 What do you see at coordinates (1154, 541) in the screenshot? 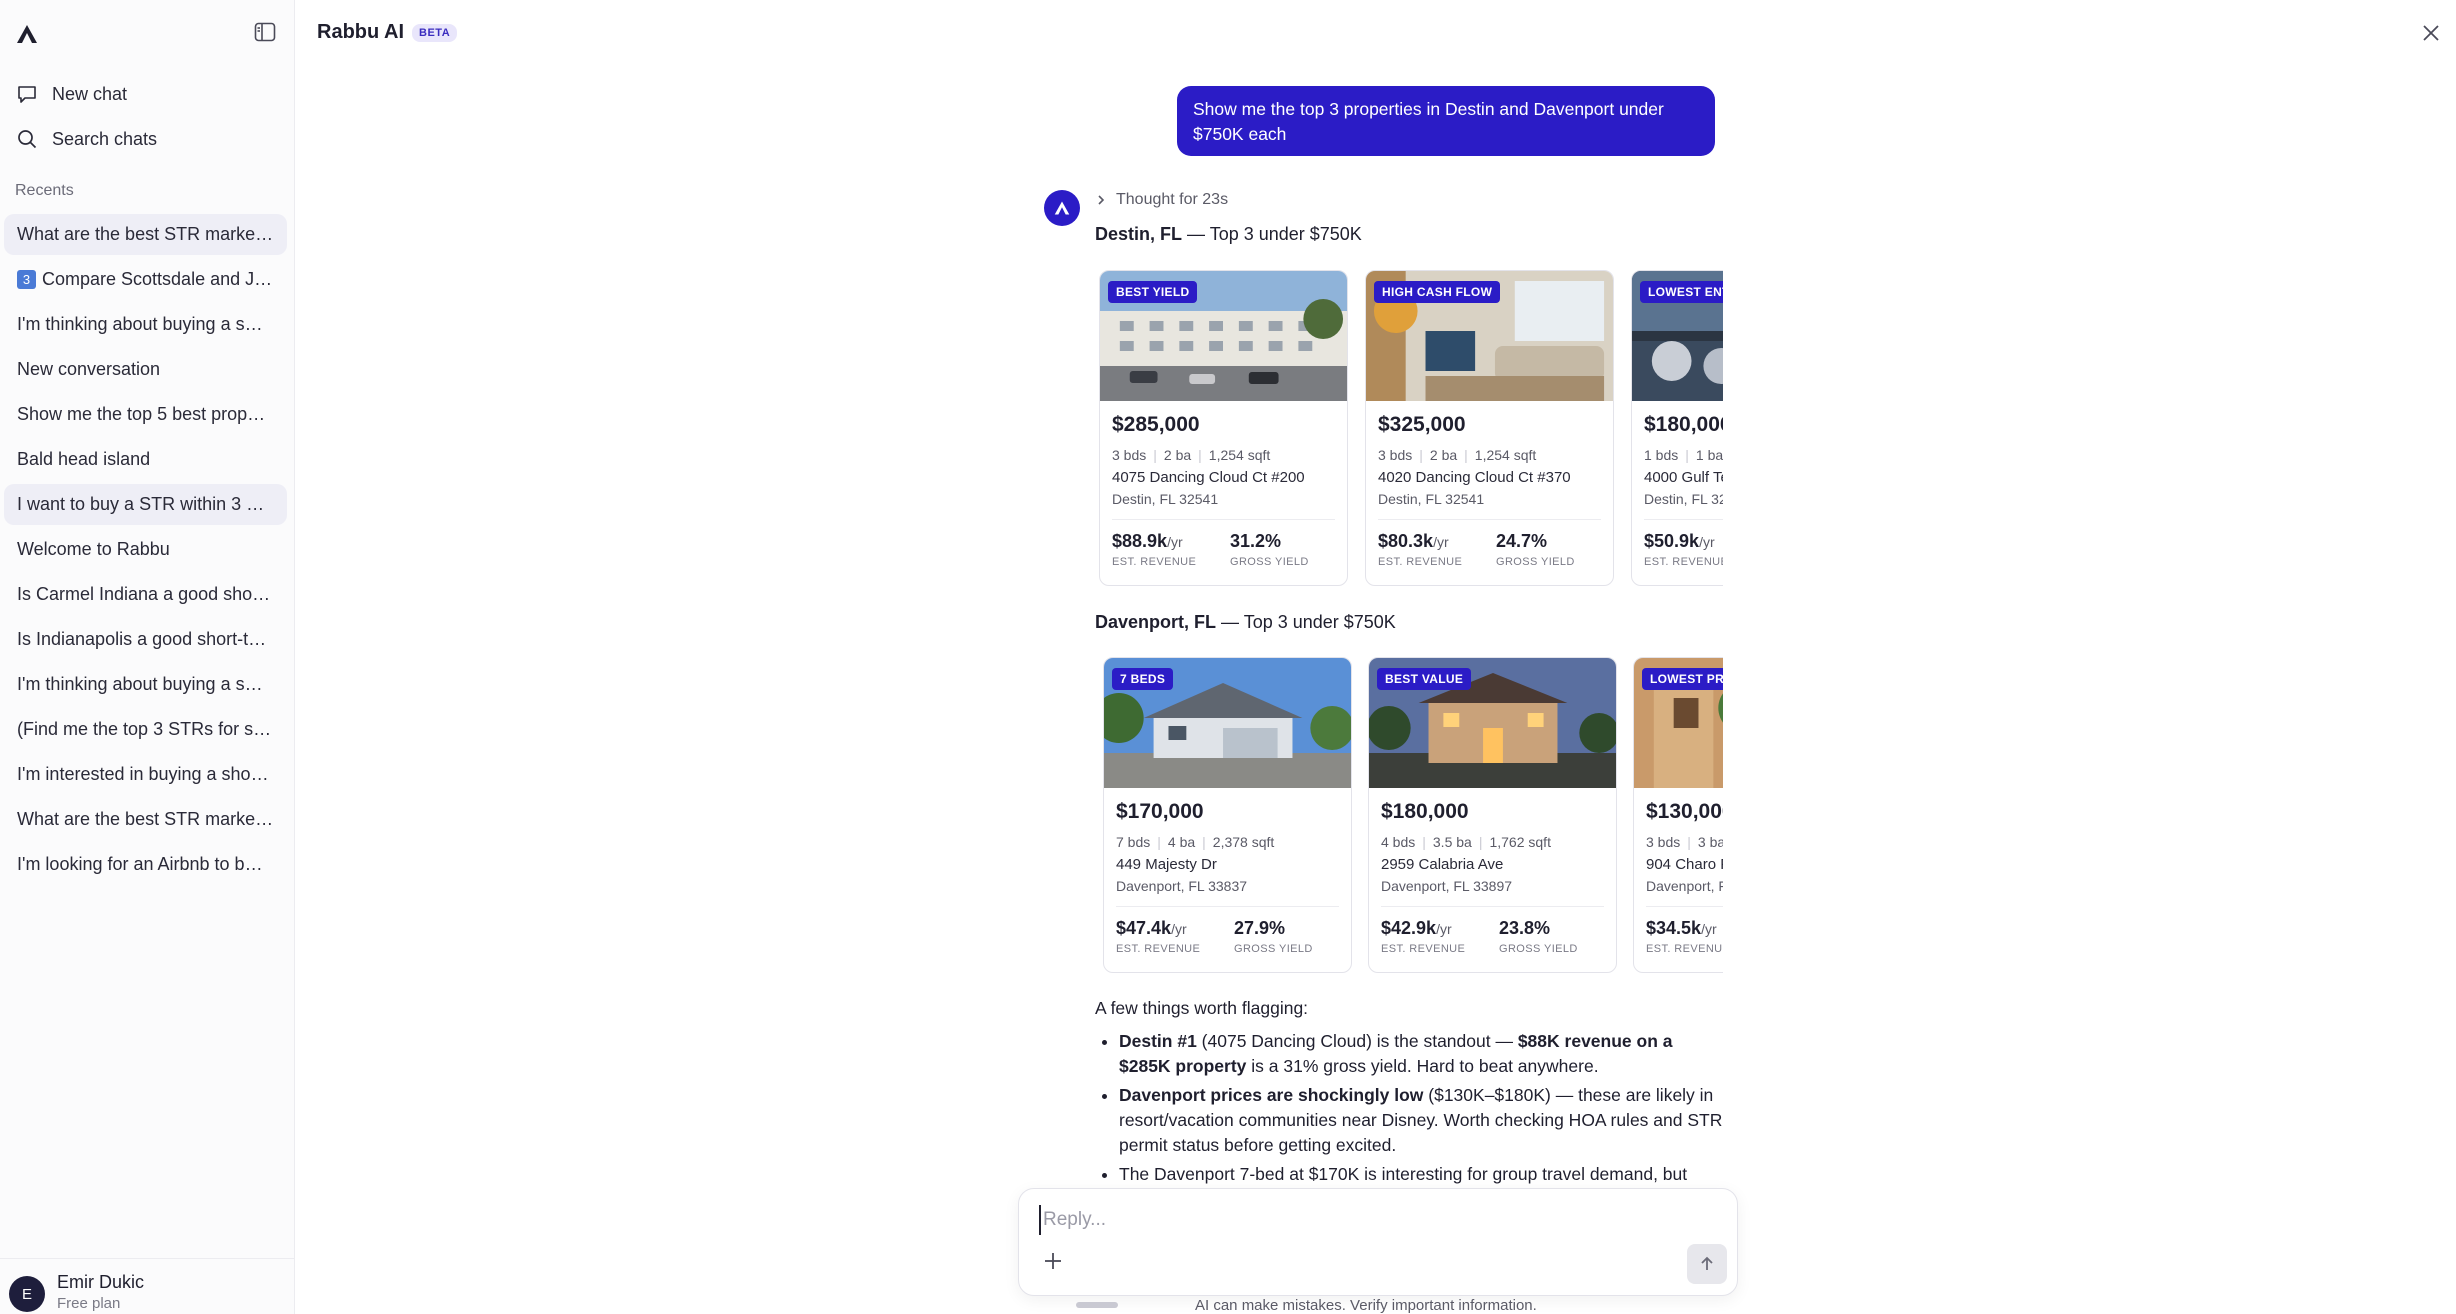
I see `revenue-value: $88.9k/yr` at bounding box center [1154, 541].